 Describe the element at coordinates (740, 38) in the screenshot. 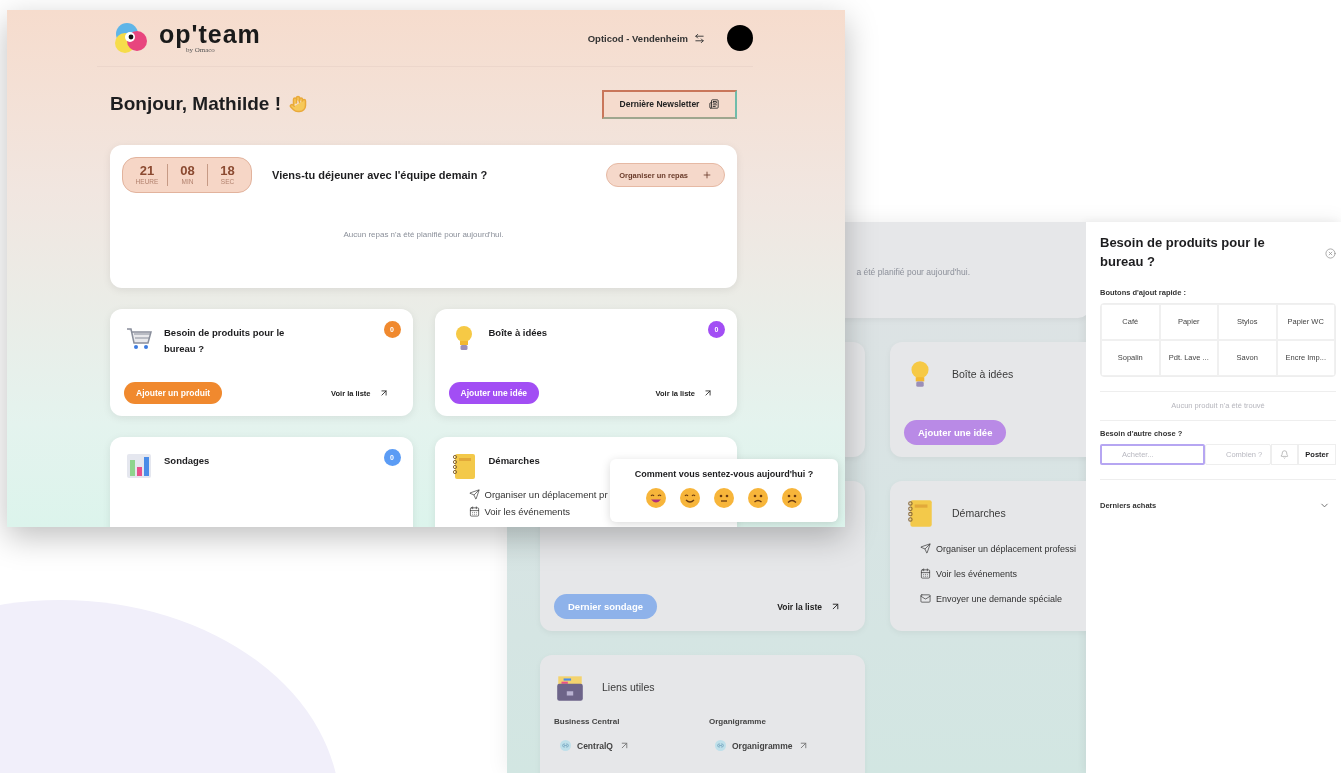

I see `avatar` at that location.